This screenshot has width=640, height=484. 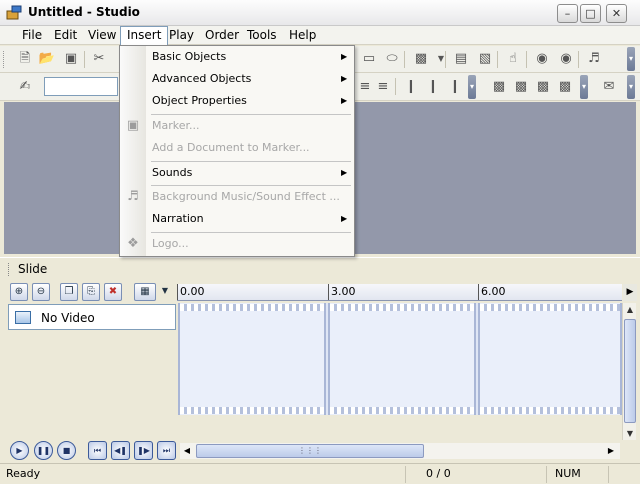 What do you see at coordinates (609, 87) in the screenshot?
I see `comment-icon: ✉` at bounding box center [609, 87].